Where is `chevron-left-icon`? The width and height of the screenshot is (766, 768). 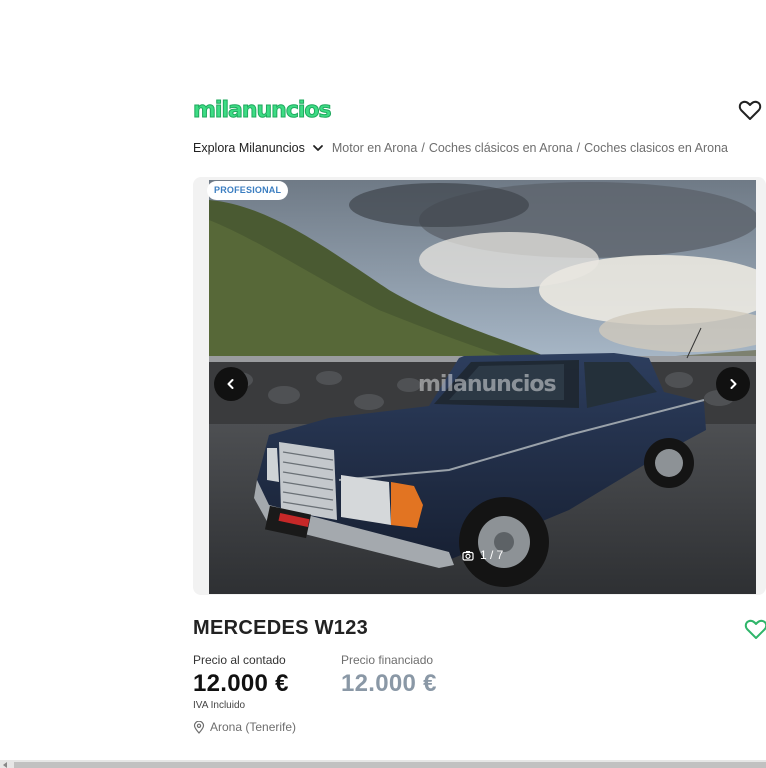
chevron-left-icon is located at coordinates (230, 384).